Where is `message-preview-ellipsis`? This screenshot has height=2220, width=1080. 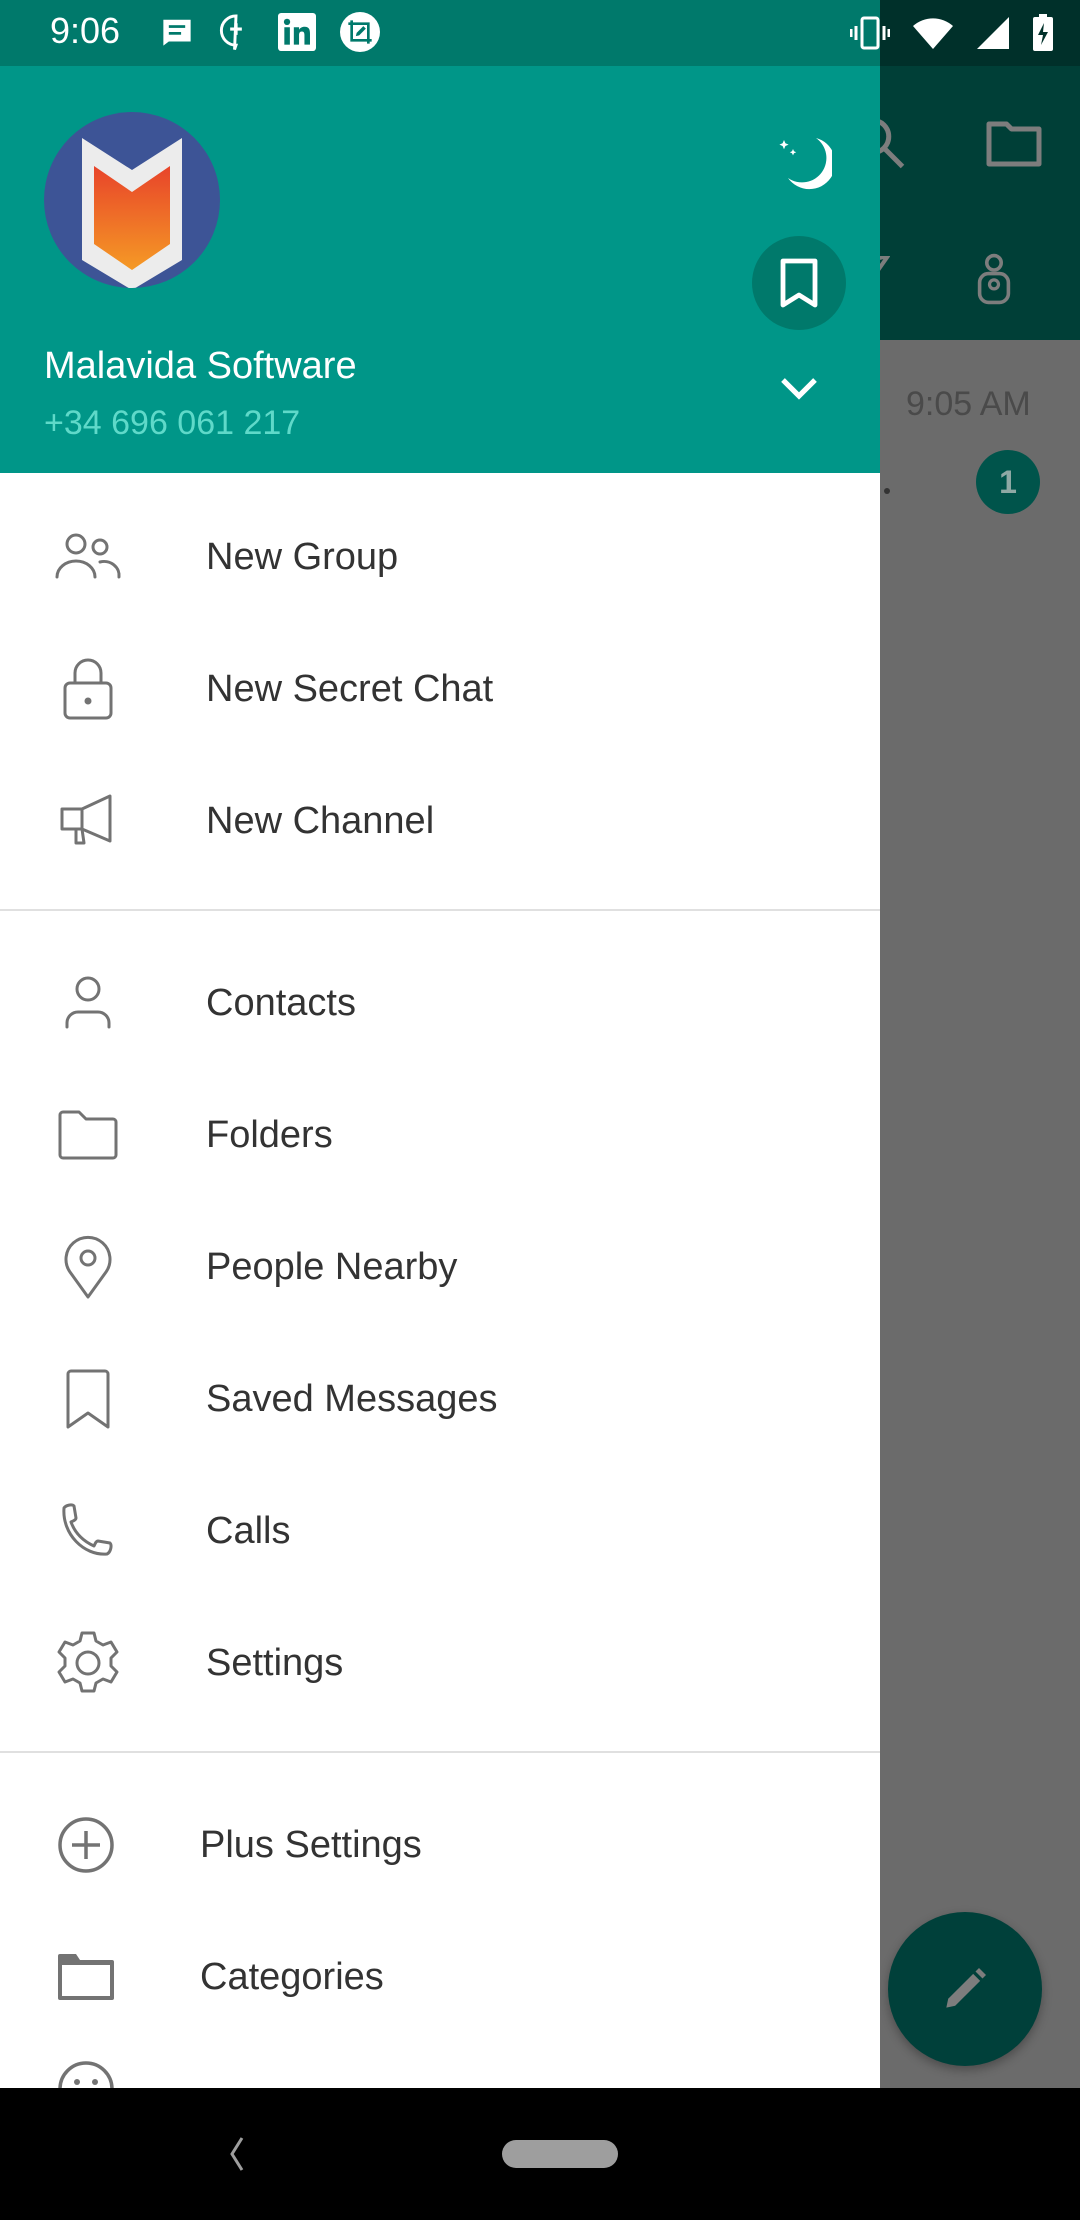
message-preview-ellipsis is located at coordinates (887, 491).